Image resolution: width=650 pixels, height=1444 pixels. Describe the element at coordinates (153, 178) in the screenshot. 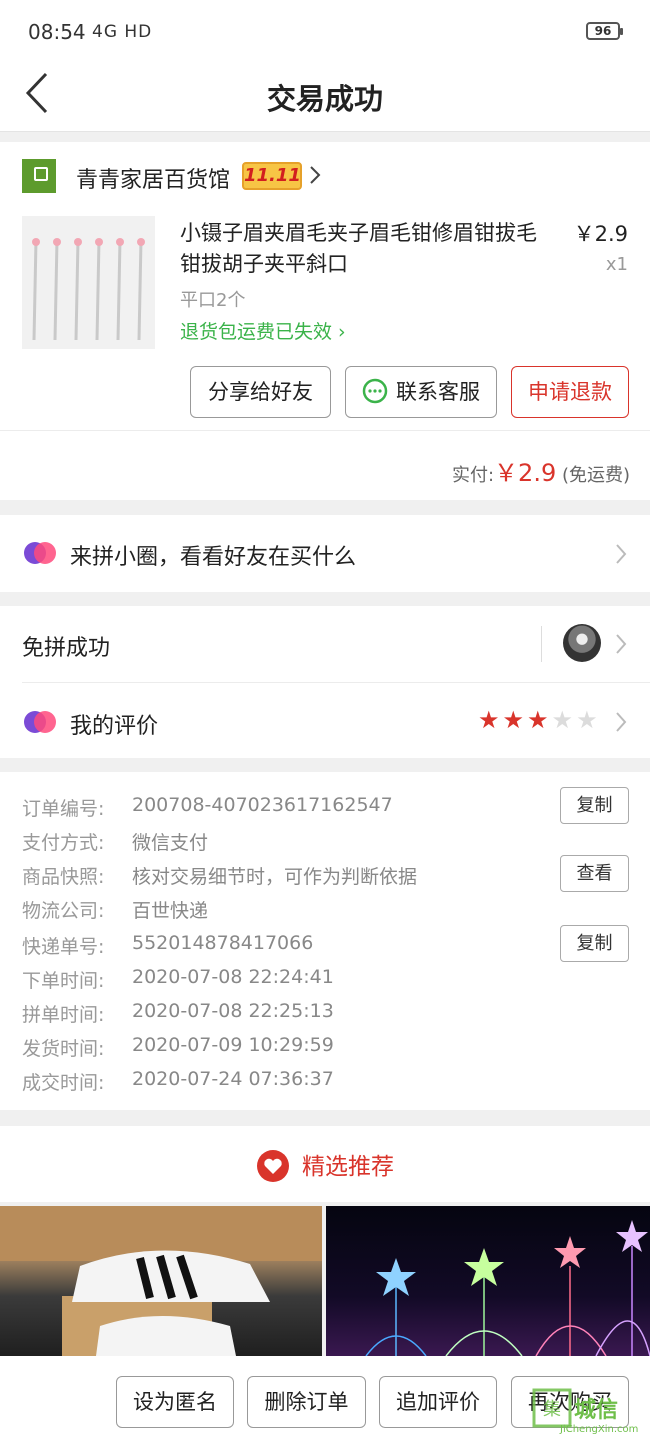

I see `shop-name: 青青家居百货馆` at that location.